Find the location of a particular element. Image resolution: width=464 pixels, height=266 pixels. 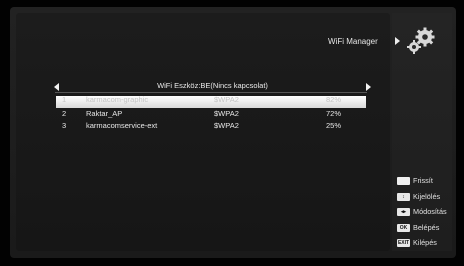

menu-title: WiFi Manager is located at coordinates (353, 41).